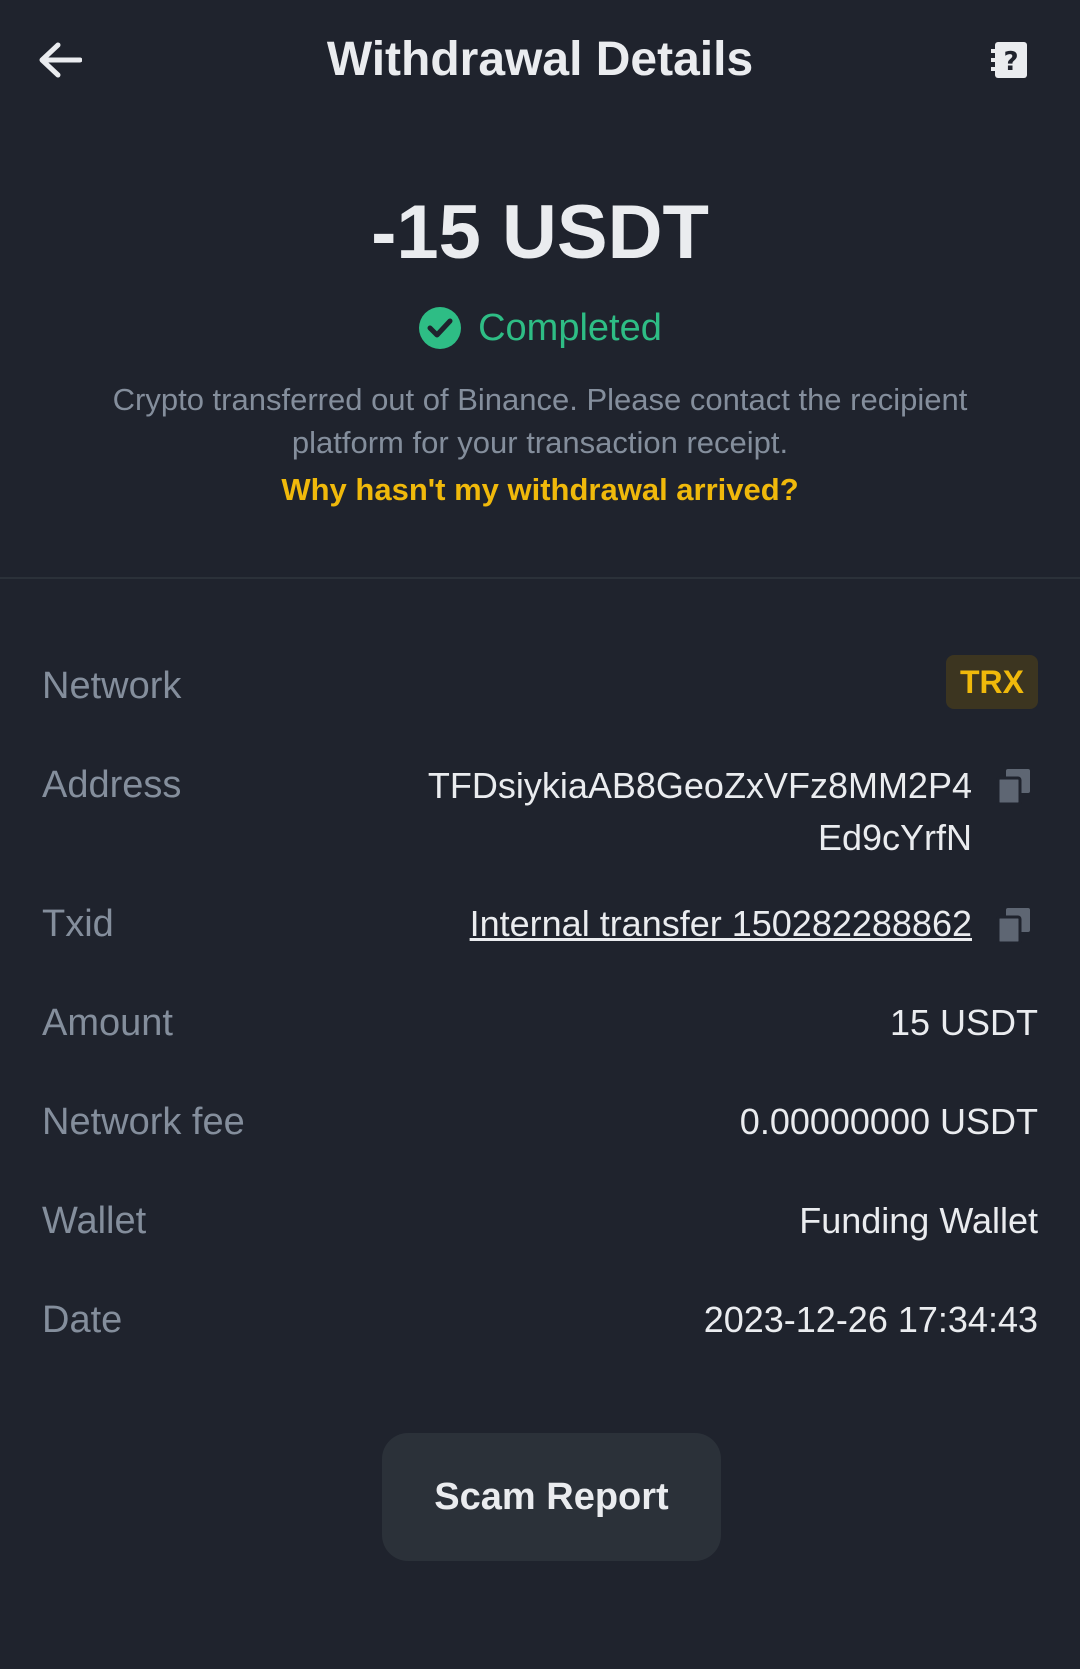 This screenshot has width=1080, height=1669. What do you see at coordinates (94, 1221) in the screenshot?
I see `wallet-label: Wallet` at bounding box center [94, 1221].